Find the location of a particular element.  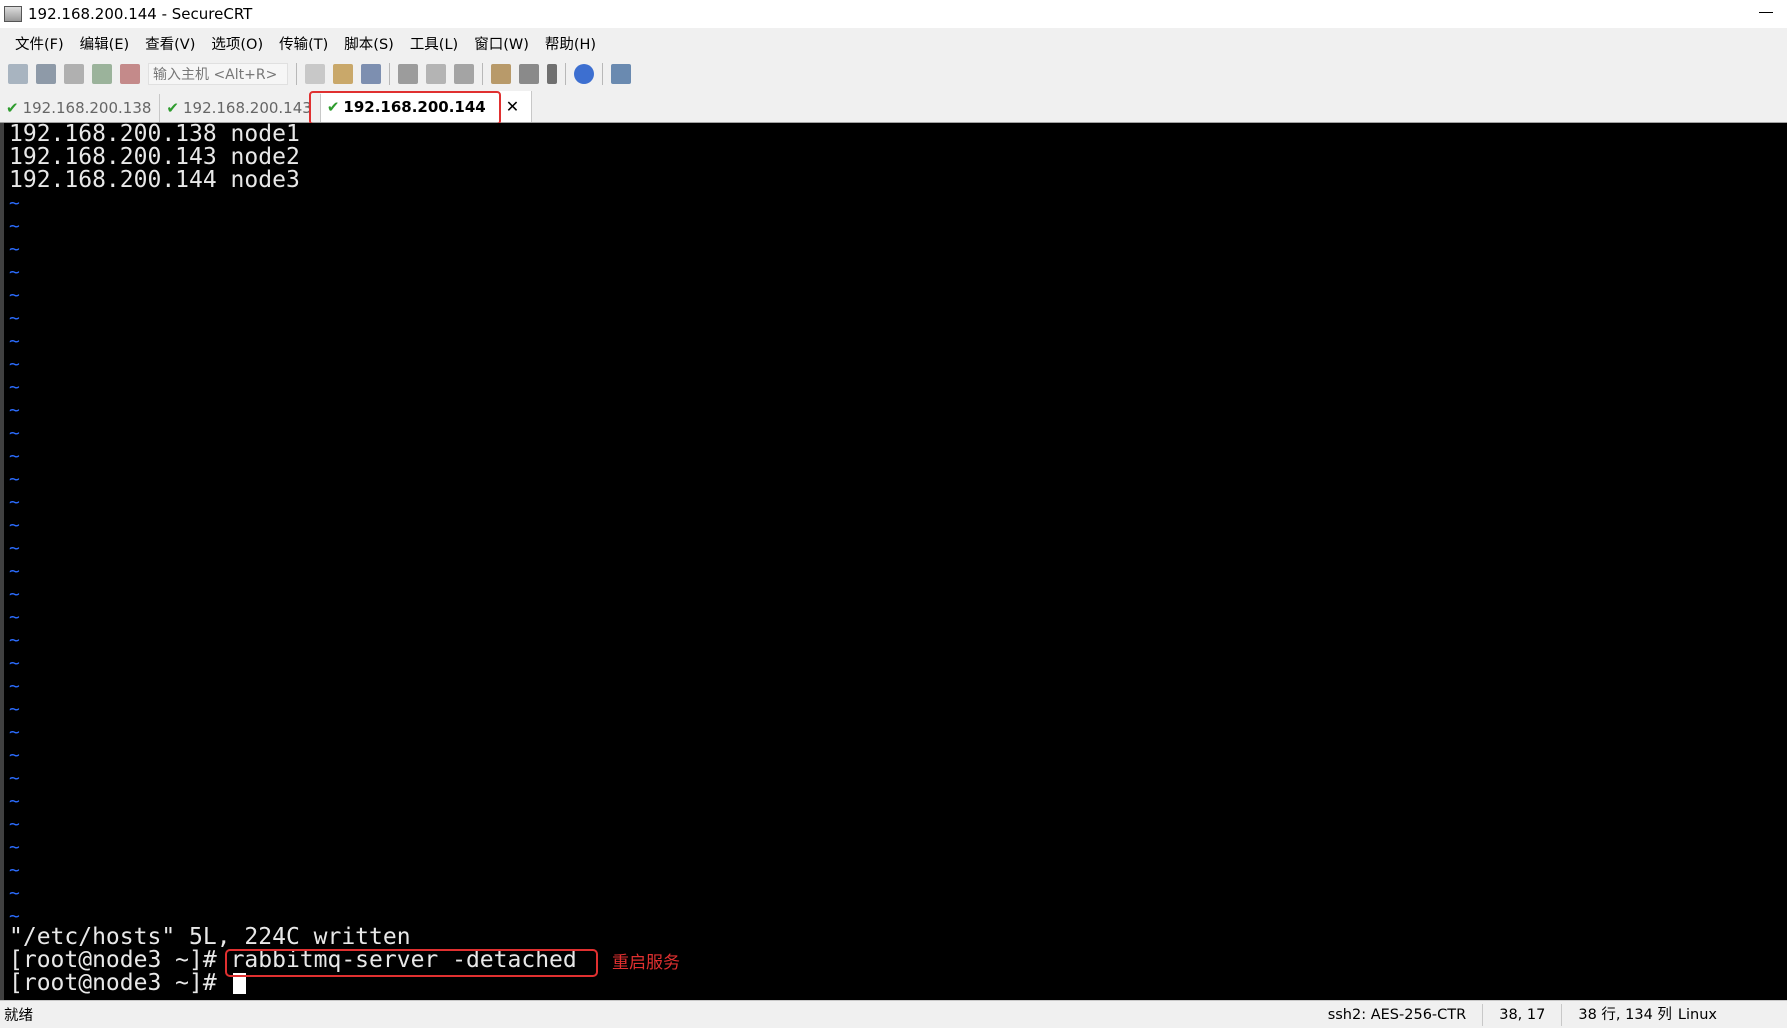

vim-write-message: "/etc/hosts" 5L, 224C written is located at coordinates (210, 937).